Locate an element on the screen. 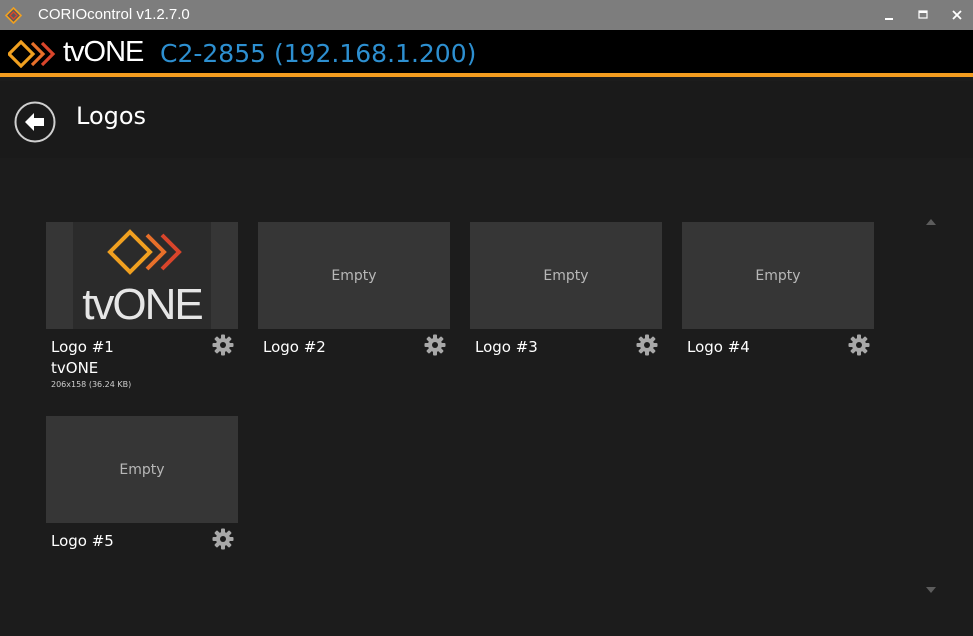 Image resolution: width=973 pixels, height=636 pixels. logo-image: tvONE is located at coordinates (142, 275).